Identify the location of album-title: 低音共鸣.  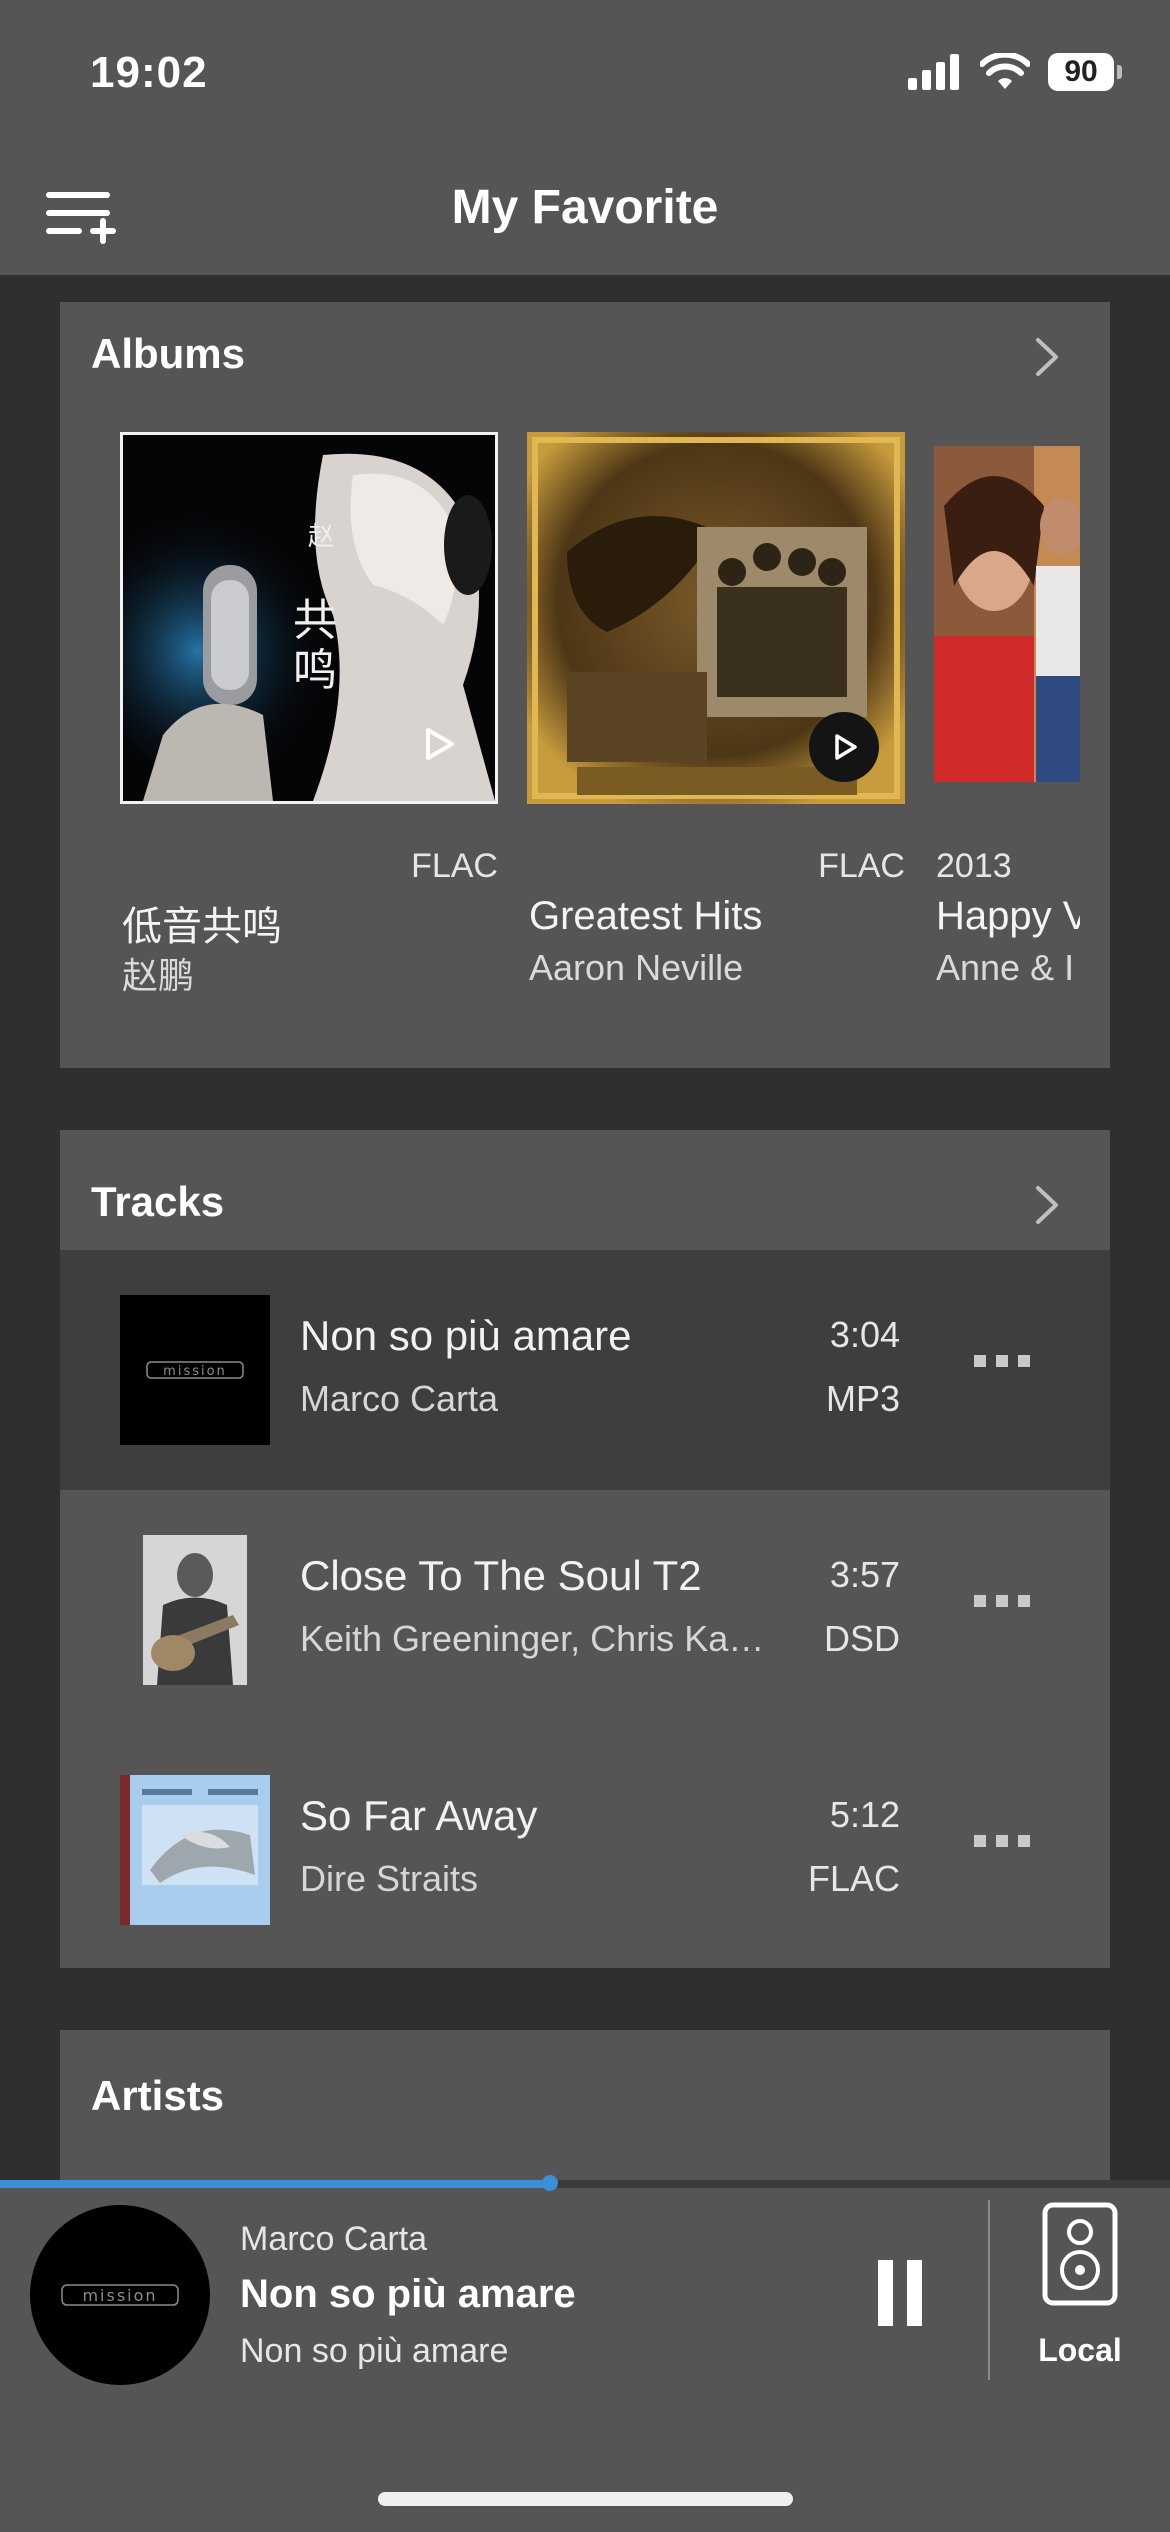
(202, 927).